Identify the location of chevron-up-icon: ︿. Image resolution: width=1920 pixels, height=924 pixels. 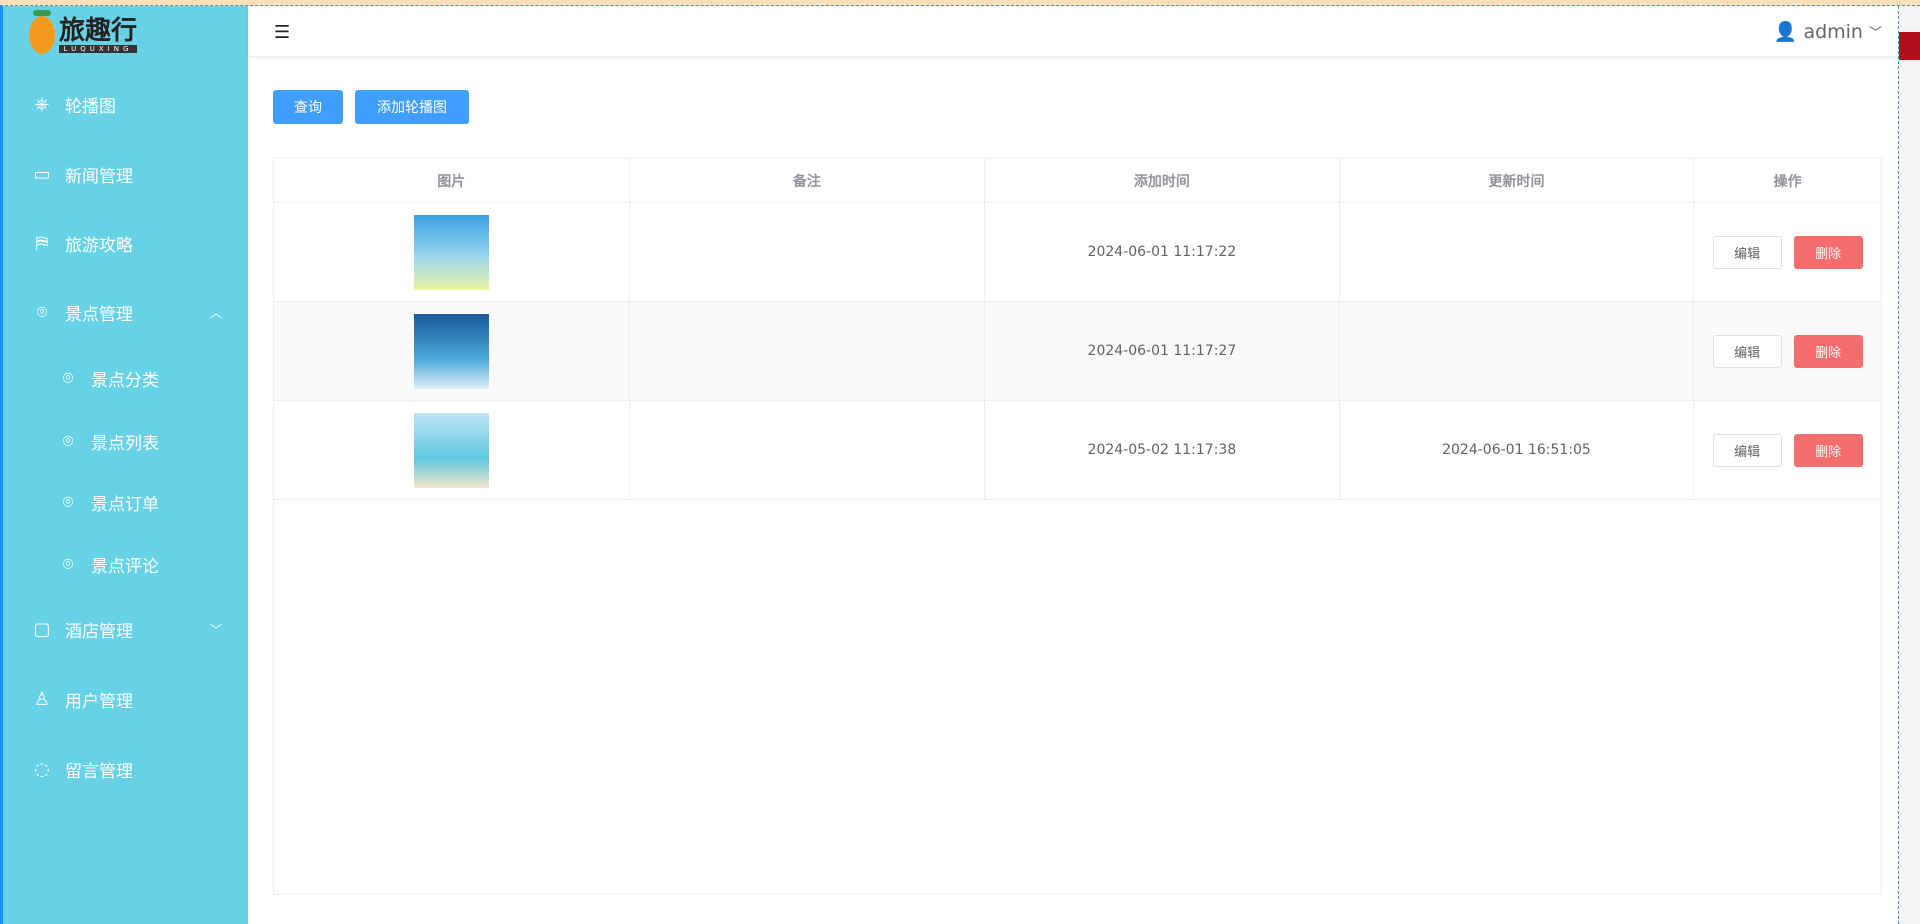
(215, 312).